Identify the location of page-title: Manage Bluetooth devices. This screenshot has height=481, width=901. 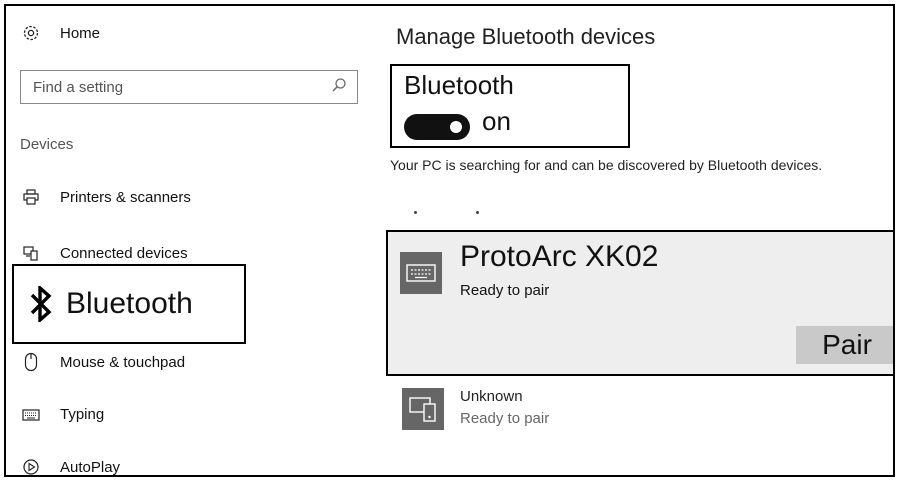
(526, 36).